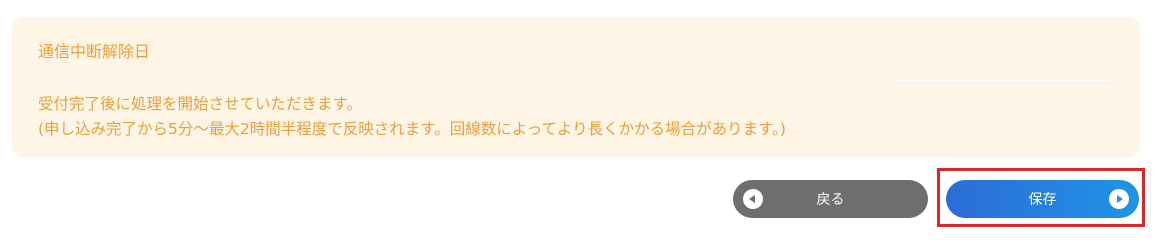 This screenshot has height=244, width=1162. I want to click on divider, so click(1005, 80).